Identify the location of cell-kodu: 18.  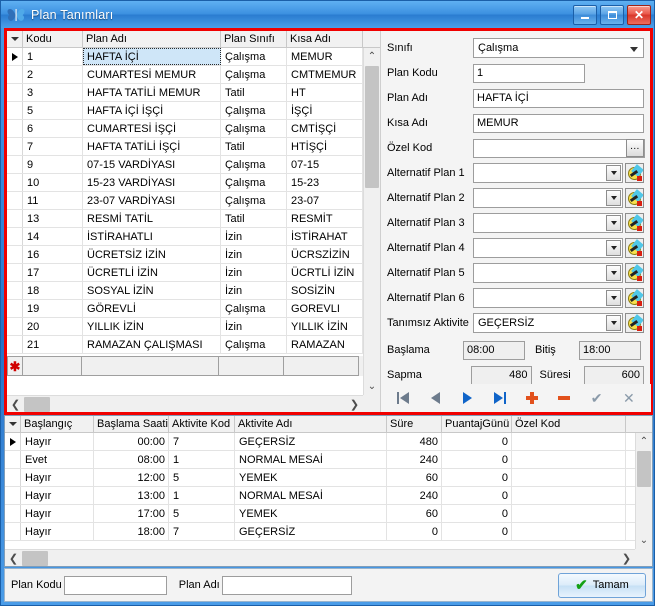
(53, 290).